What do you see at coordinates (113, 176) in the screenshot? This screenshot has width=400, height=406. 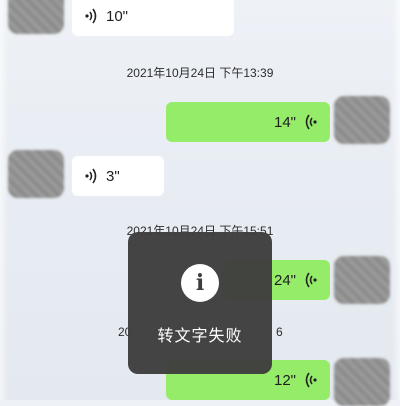 I see `voice-duration: 3"` at bounding box center [113, 176].